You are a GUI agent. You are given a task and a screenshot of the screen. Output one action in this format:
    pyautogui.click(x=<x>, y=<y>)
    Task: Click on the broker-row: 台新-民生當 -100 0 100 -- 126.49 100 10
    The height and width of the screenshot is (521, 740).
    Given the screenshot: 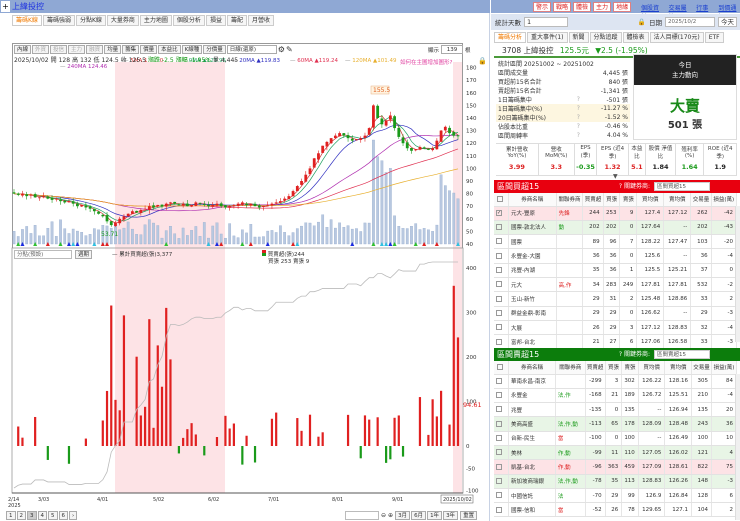 What is the action you would take?
    pyautogui.click(x=615, y=438)
    